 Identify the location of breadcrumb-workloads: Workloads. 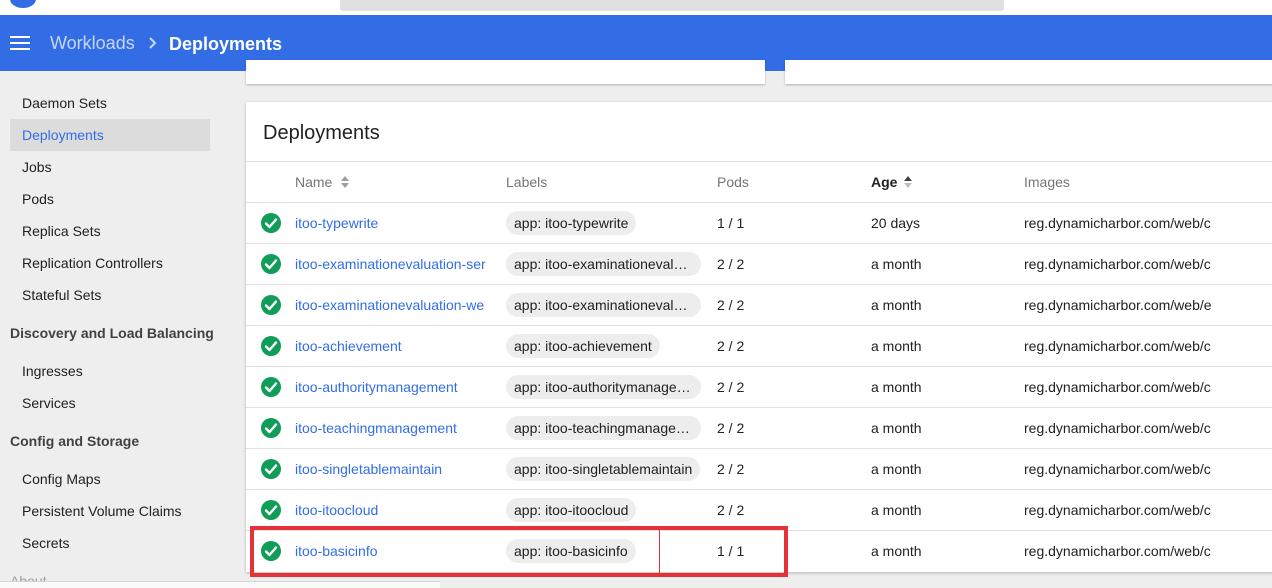
(92, 43).